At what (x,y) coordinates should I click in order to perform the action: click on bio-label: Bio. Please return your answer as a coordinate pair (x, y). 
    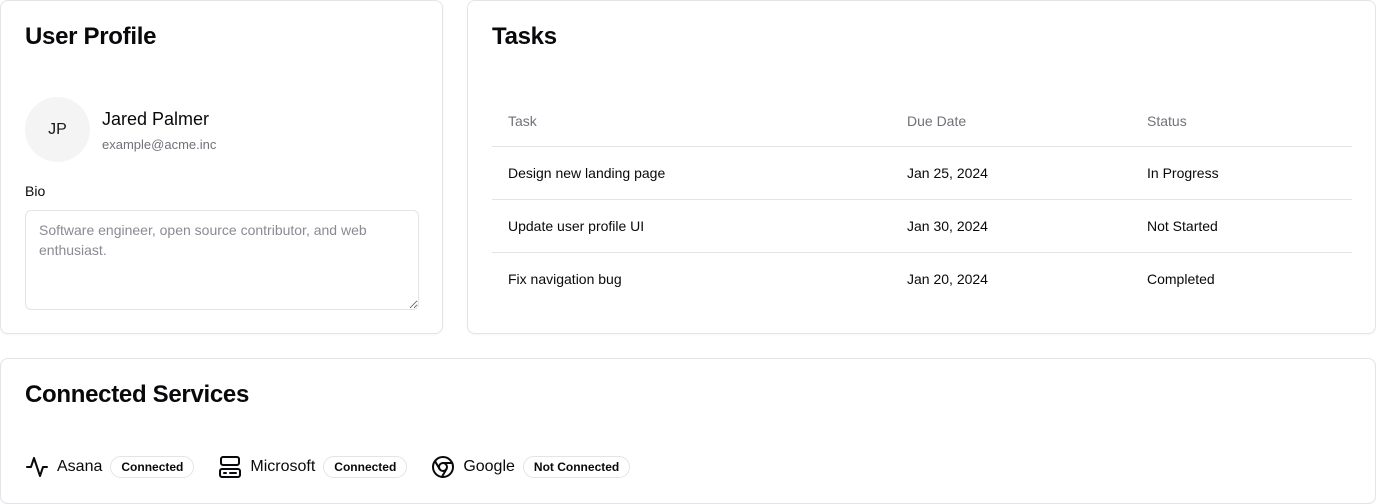
    Looking at the image, I should click on (35, 191).